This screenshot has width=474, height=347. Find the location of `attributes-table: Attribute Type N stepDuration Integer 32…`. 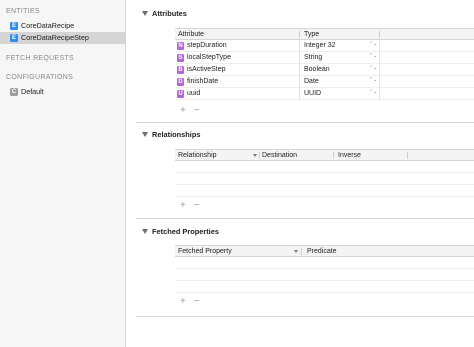

attributes-table: Attribute Type N stepDuration Integer 32… is located at coordinates (324, 64).